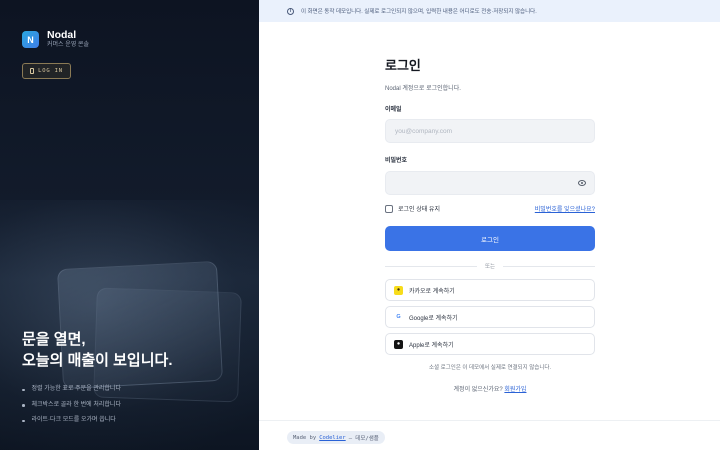 This screenshot has height=450, width=720. I want to click on feature-text: 정렬 가능한 표로 주문을 관리합니다, so click(76, 389).